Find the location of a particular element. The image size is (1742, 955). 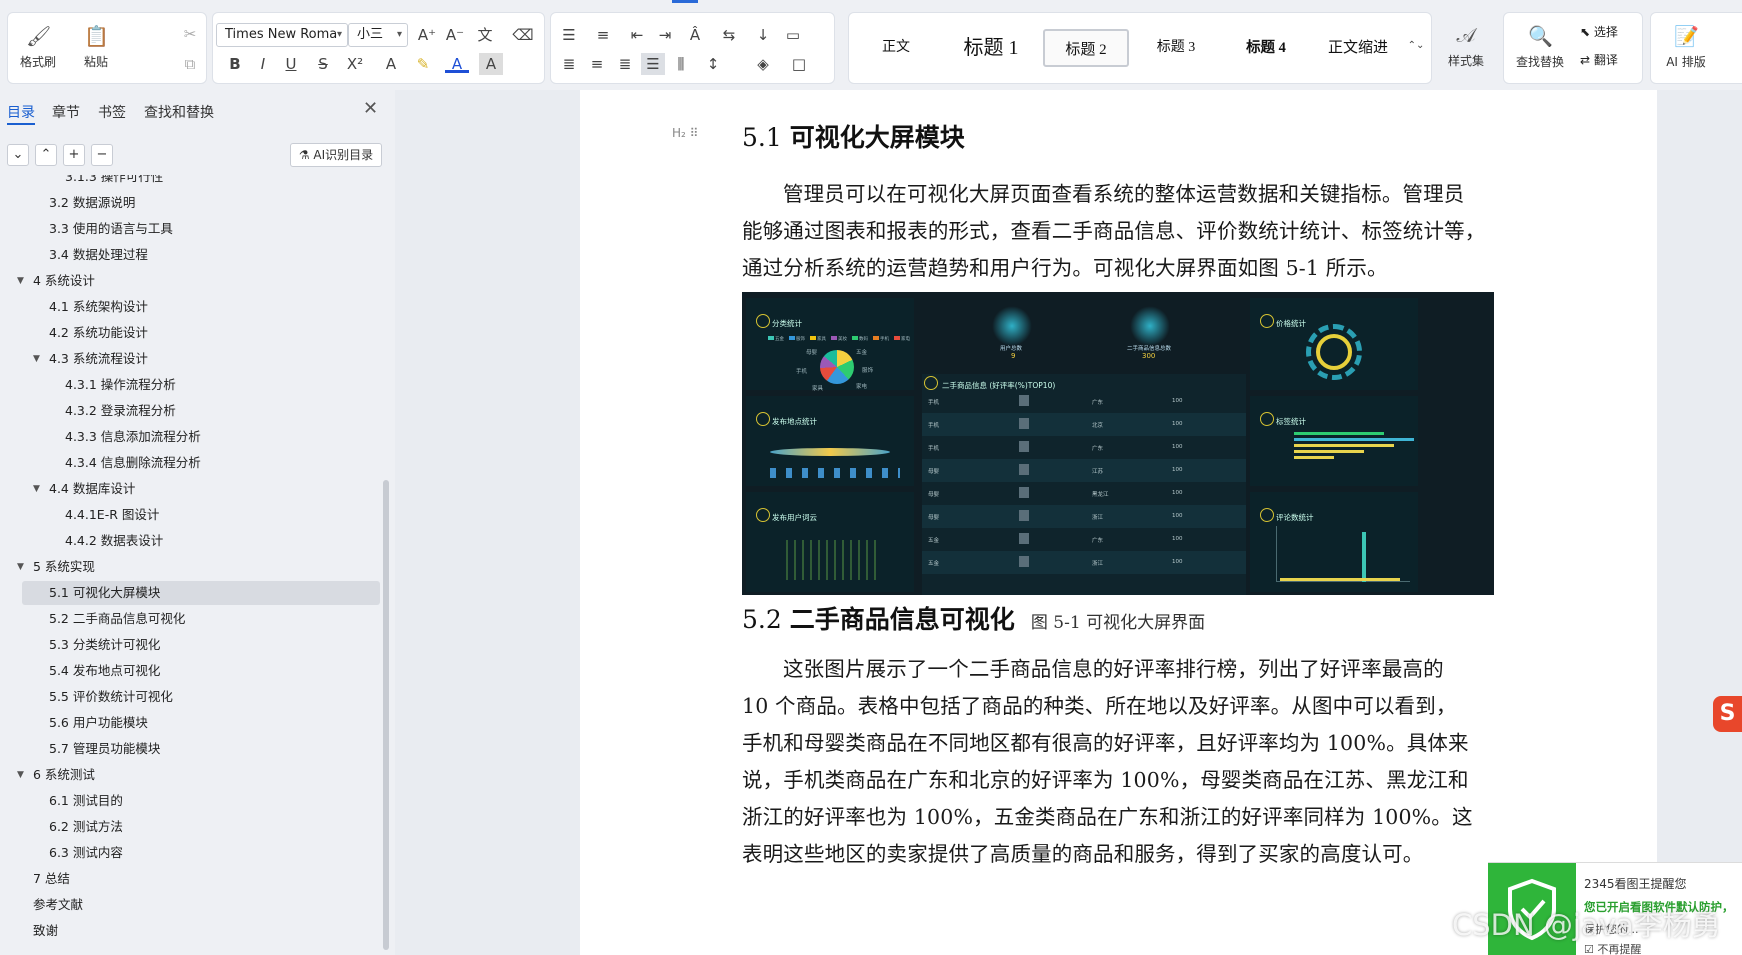

justify-icon: ☰ is located at coordinates (653, 64).